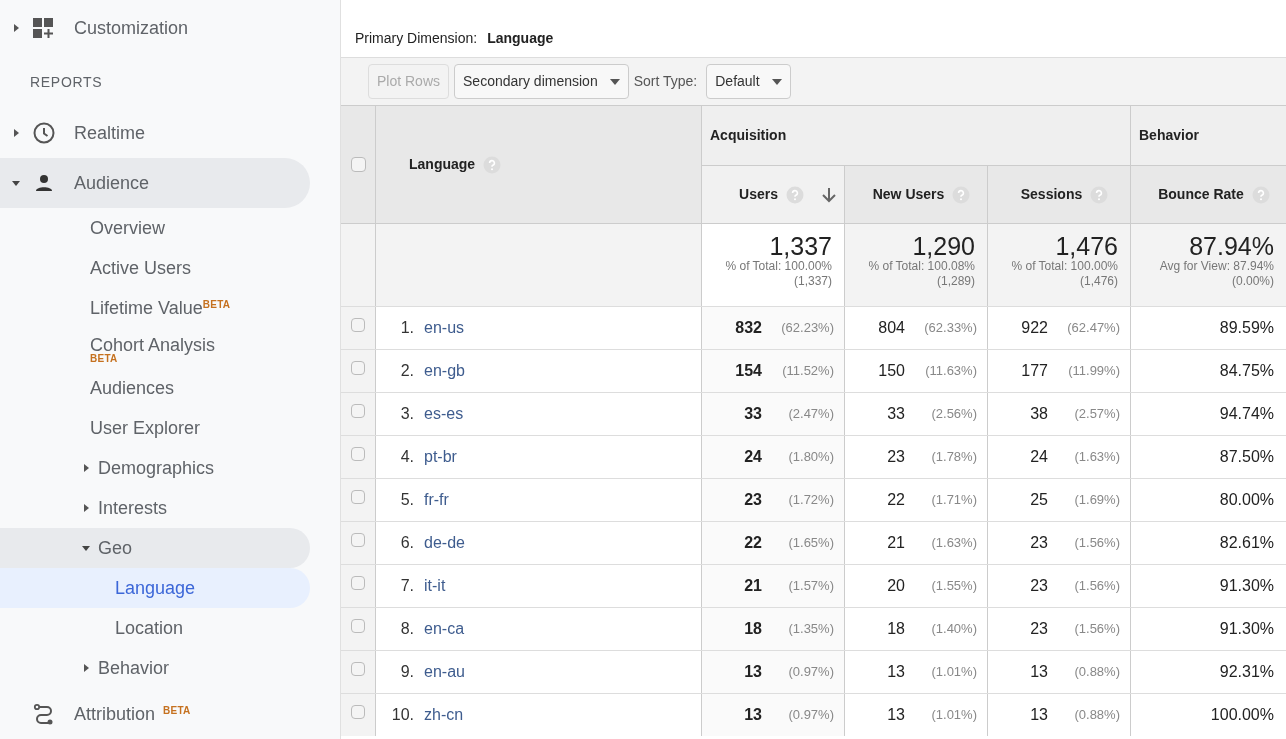 This screenshot has height=739, width=1286. Describe the element at coordinates (753, 629) in the screenshot. I see `cell-value: 18` at that location.